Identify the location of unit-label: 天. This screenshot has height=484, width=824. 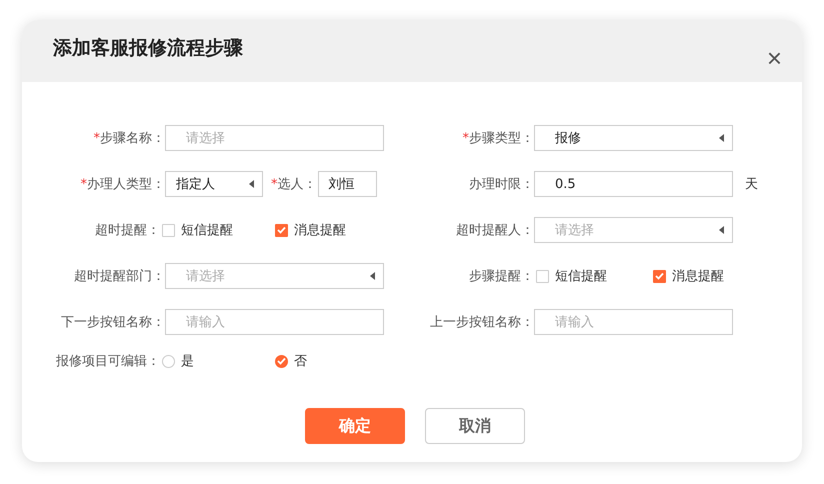
(751, 184).